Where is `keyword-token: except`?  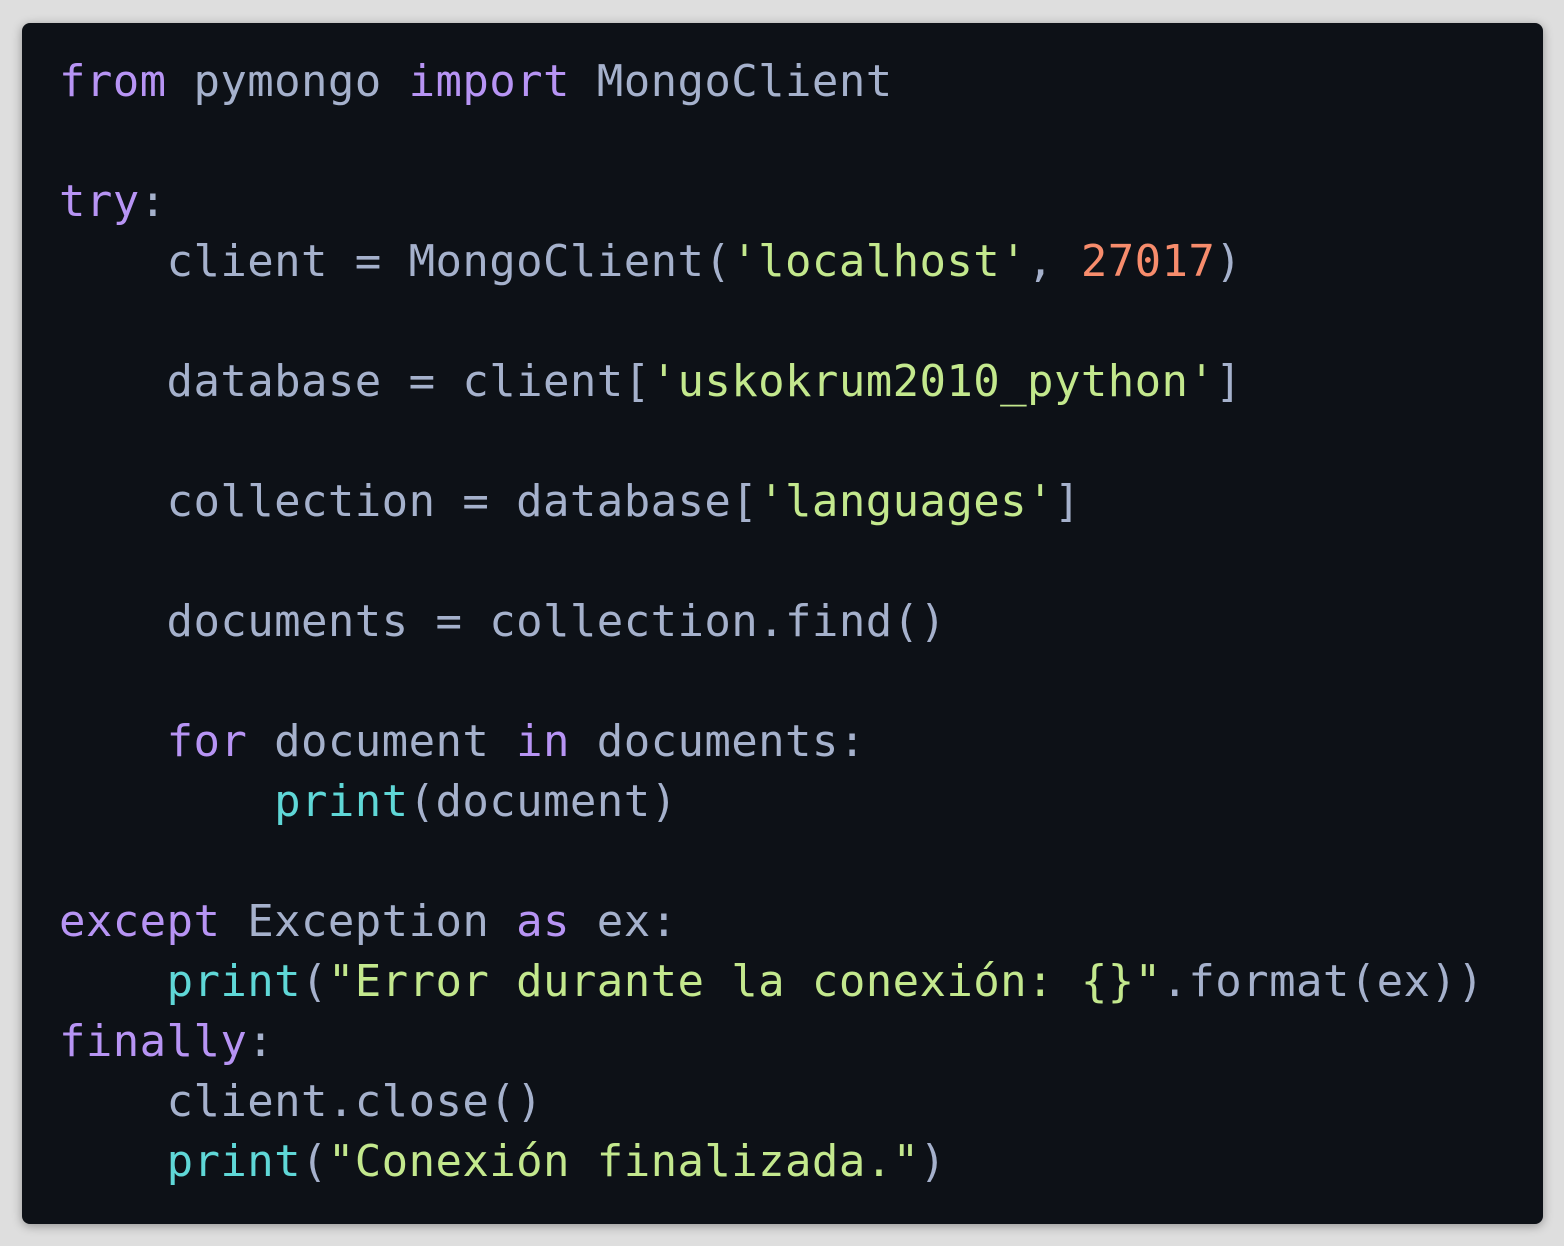 keyword-token: except is located at coordinates (140, 921).